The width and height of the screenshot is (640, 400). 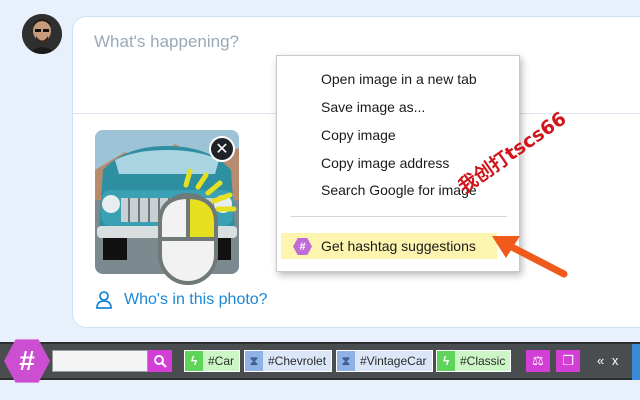 I want to click on copy-hashtags-button: ❐, so click(x=568, y=361).